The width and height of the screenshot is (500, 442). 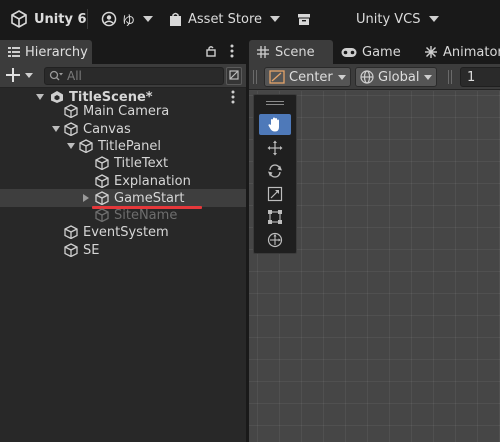 What do you see at coordinates (367, 77) in the screenshot?
I see `globe-icon` at bounding box center [367, 77].